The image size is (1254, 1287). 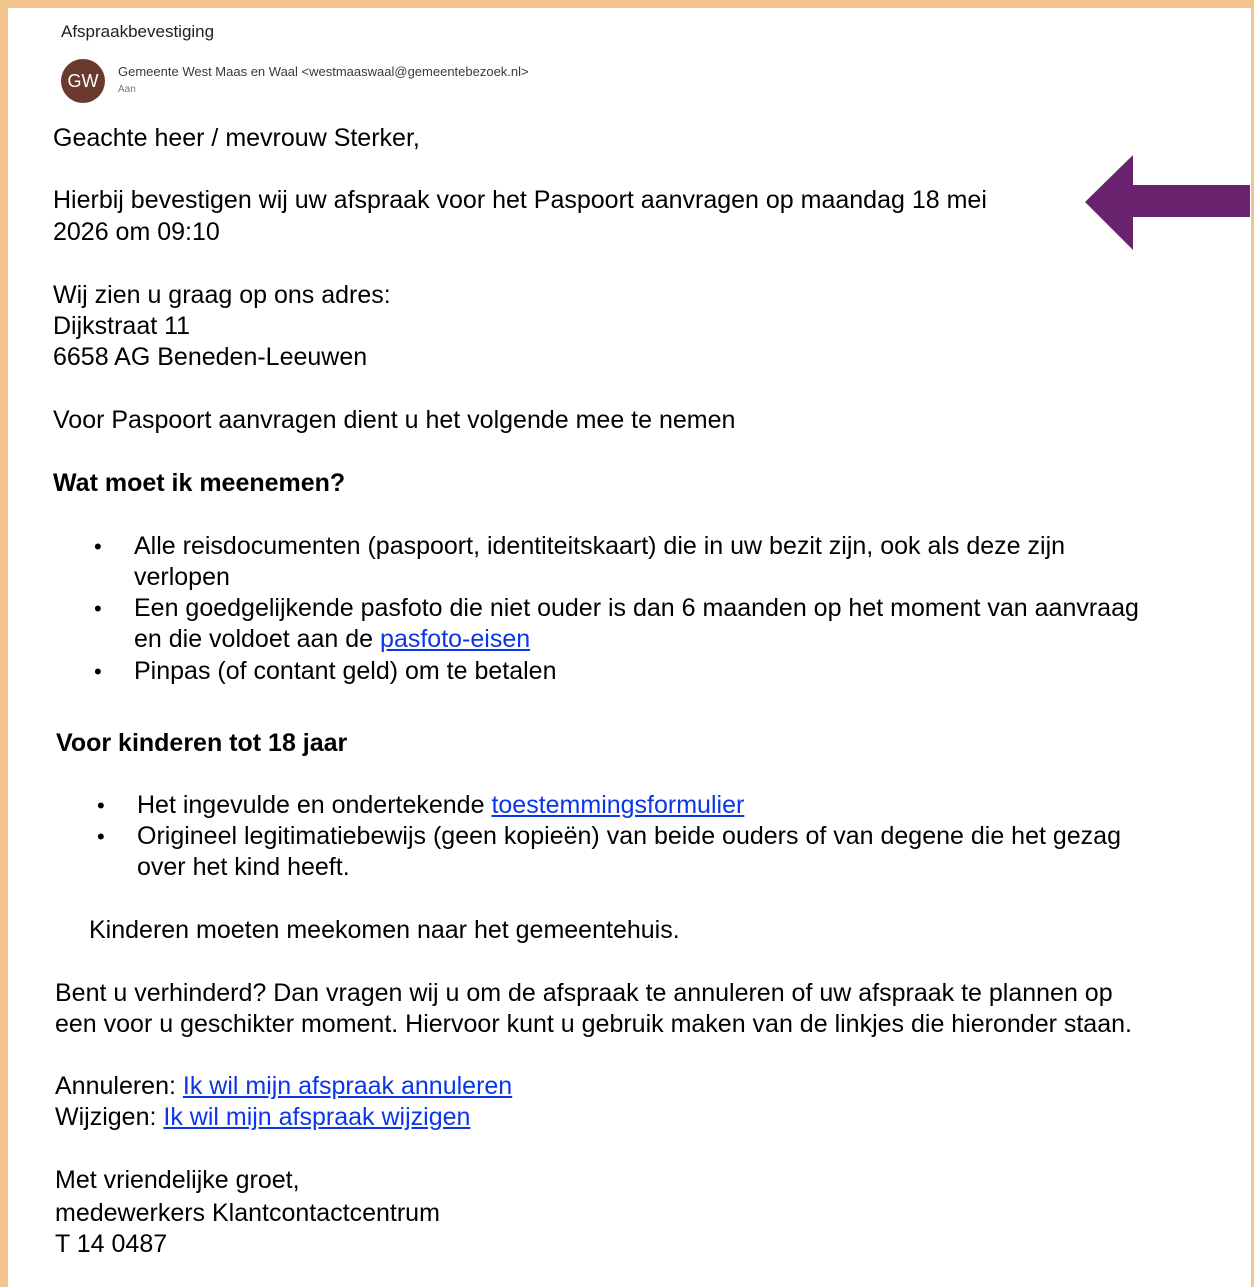 What do you see at coordinates (236, 138) in the screenshot?
I see `greeting: Geachte heer / mevrouw Sterker,` at bounding box center [236, 138].